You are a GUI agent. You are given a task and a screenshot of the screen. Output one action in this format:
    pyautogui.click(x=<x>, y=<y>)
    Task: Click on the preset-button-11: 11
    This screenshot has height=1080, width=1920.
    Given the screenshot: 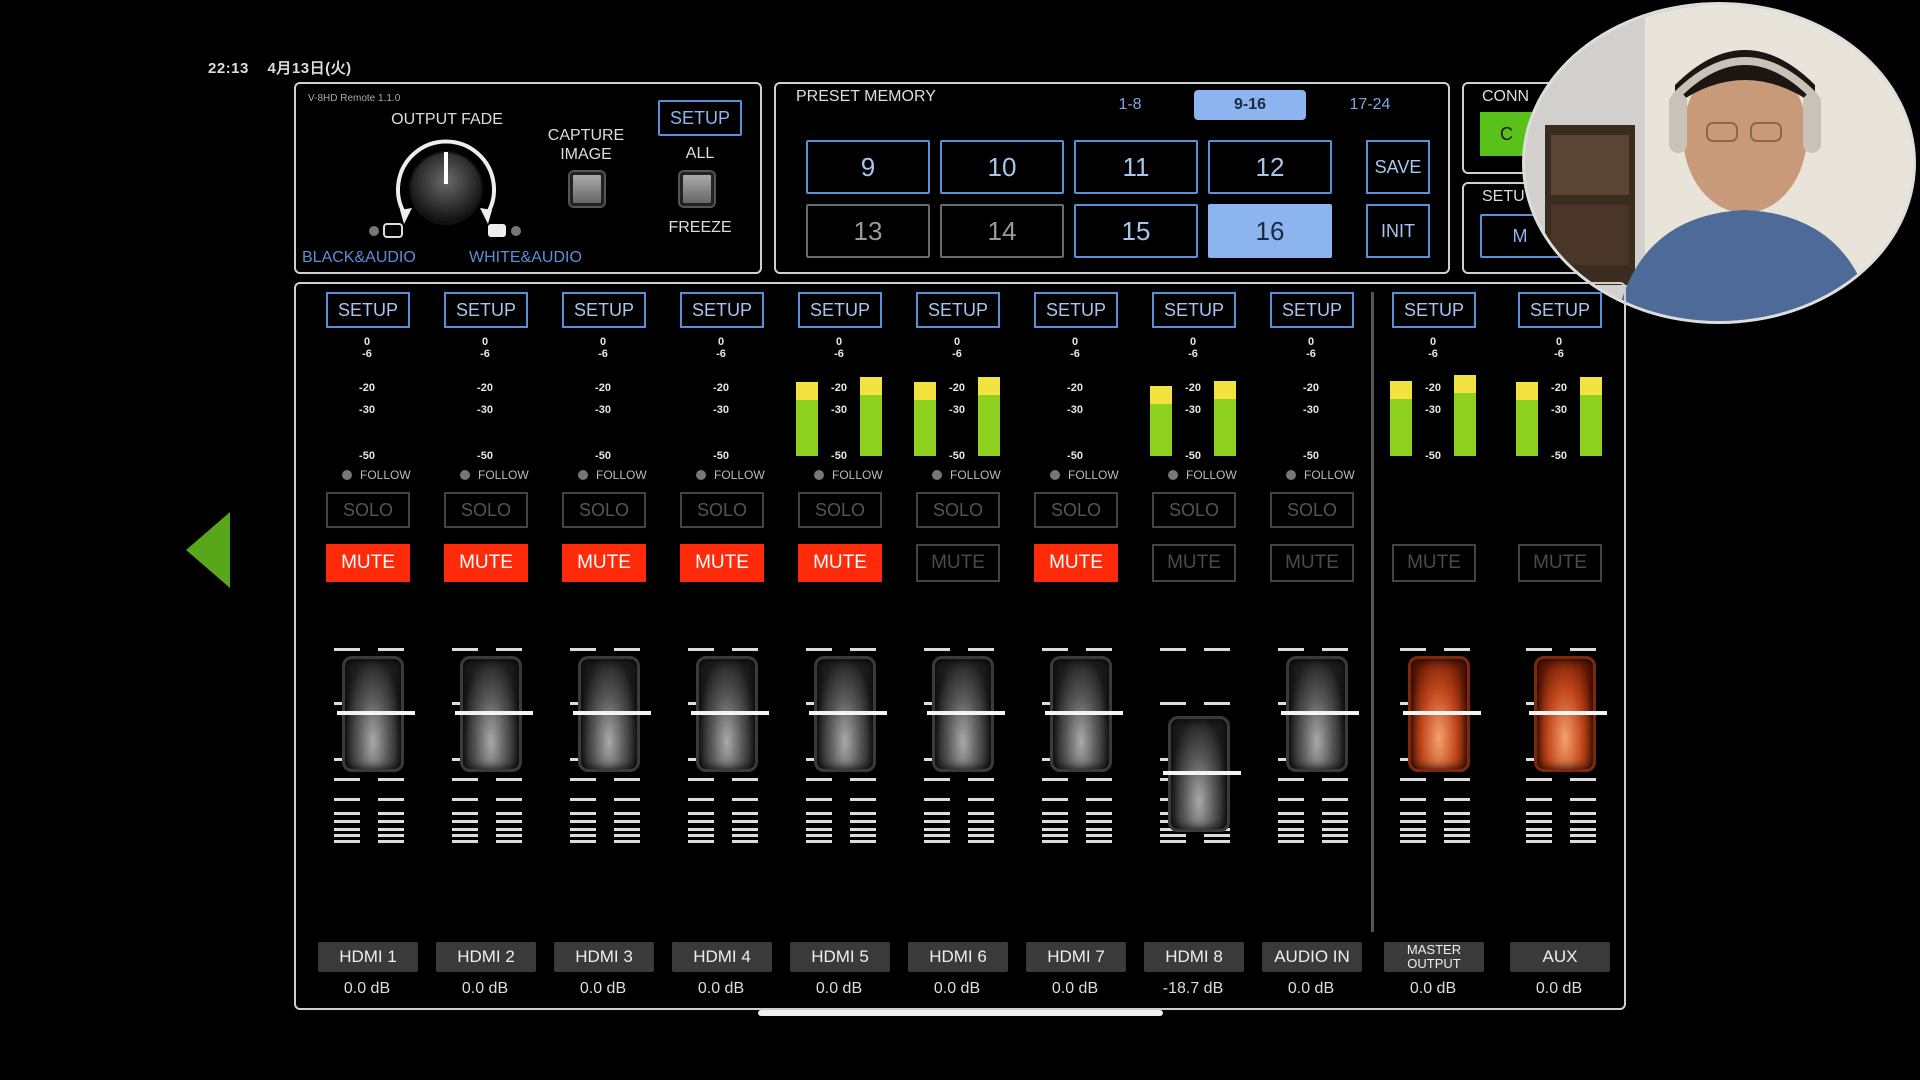 What is the action you would take?
    pyautogui.click(x=1136, y=167)
    